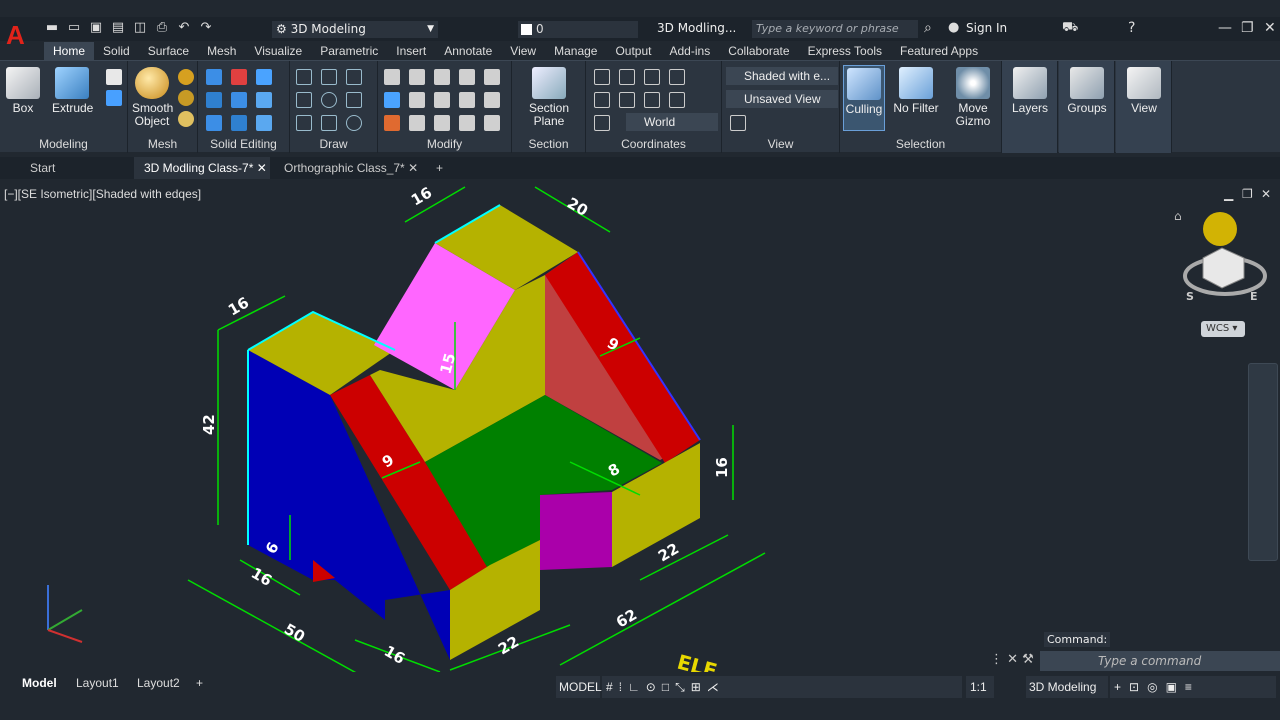  What do you see at coordinates (162, 28) in the screenshot?
I see `print-icon: ⎙` at bounding box center [162, 28].